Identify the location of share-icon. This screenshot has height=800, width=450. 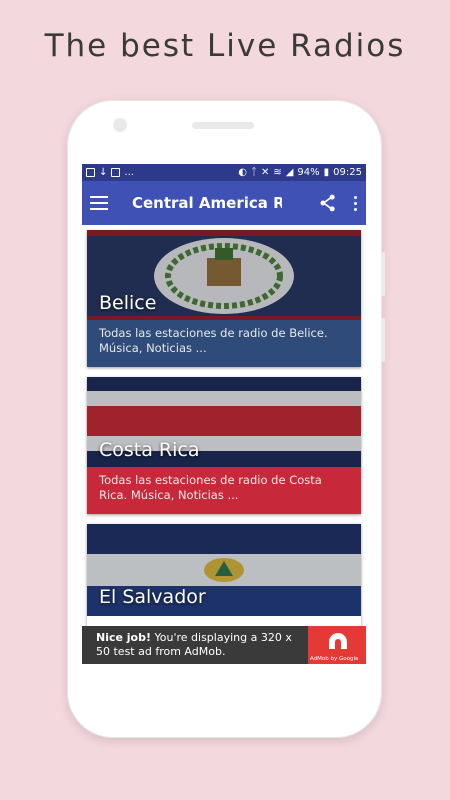
(328, 203).